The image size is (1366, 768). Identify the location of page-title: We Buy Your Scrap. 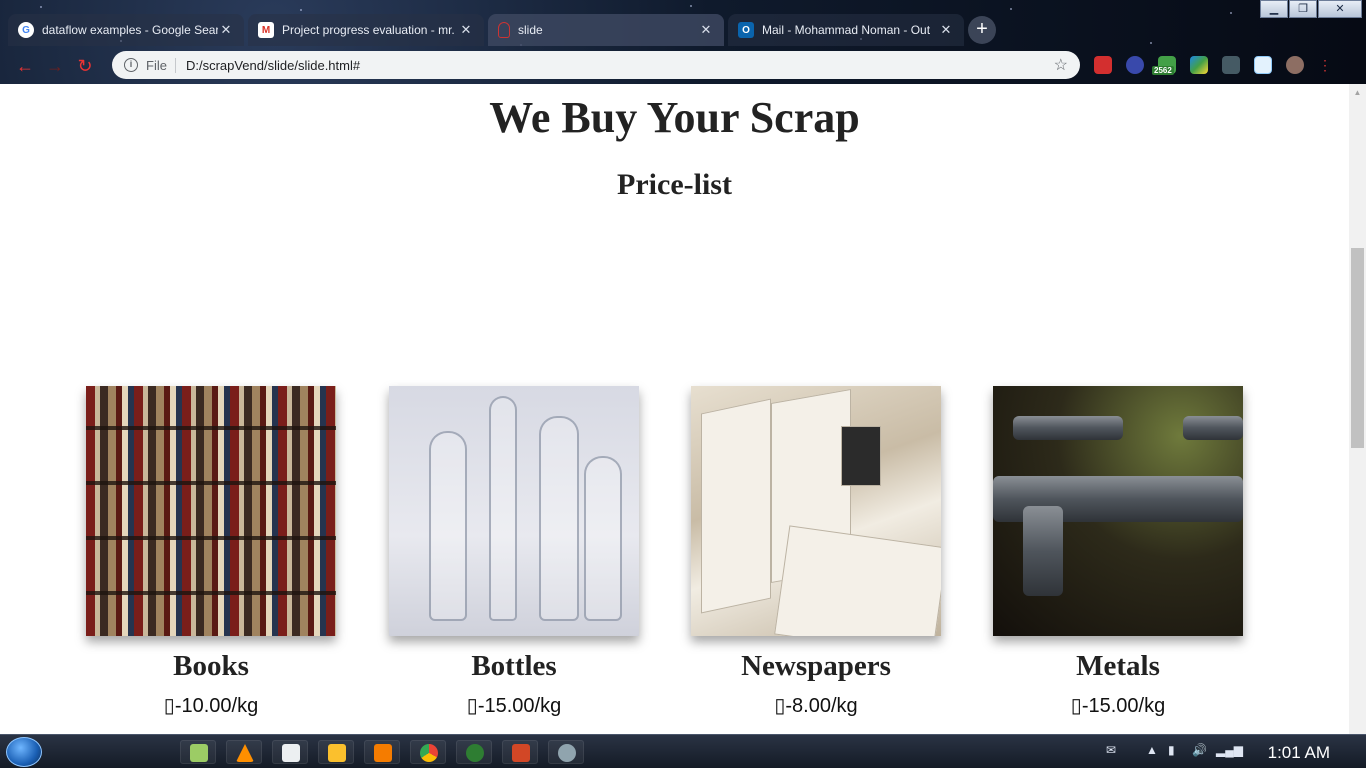
(674, 117).